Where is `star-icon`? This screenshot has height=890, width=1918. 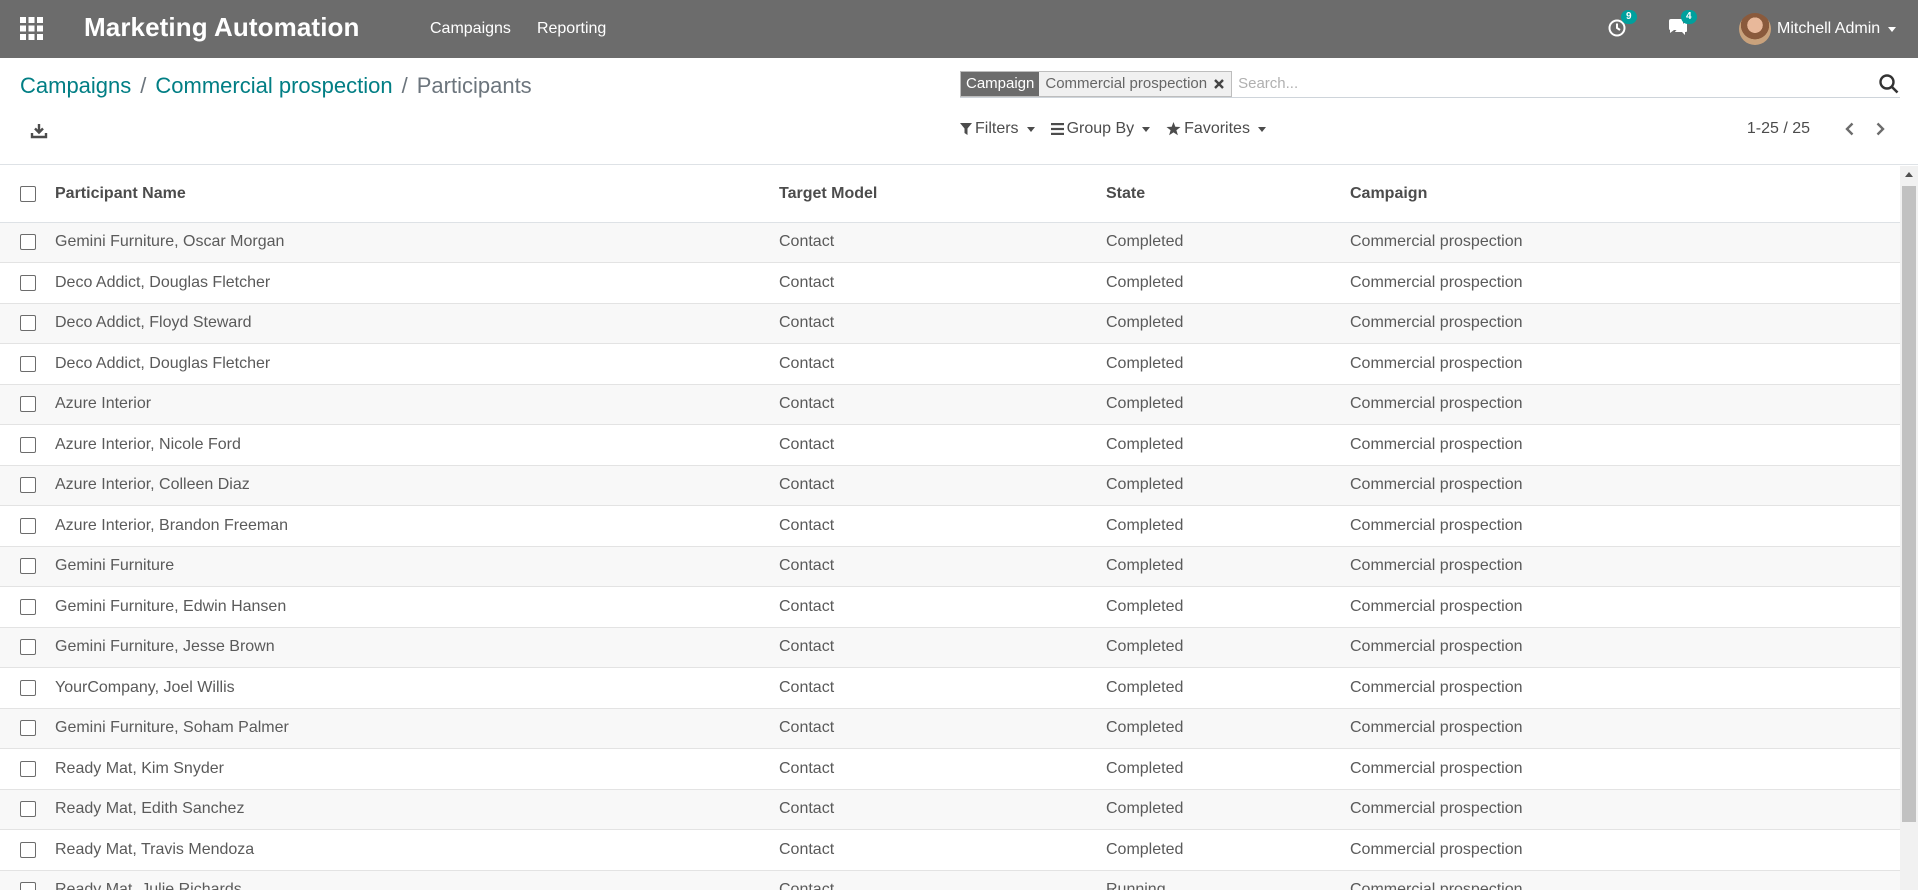
star-icon is located at coordinates (1173, 129).